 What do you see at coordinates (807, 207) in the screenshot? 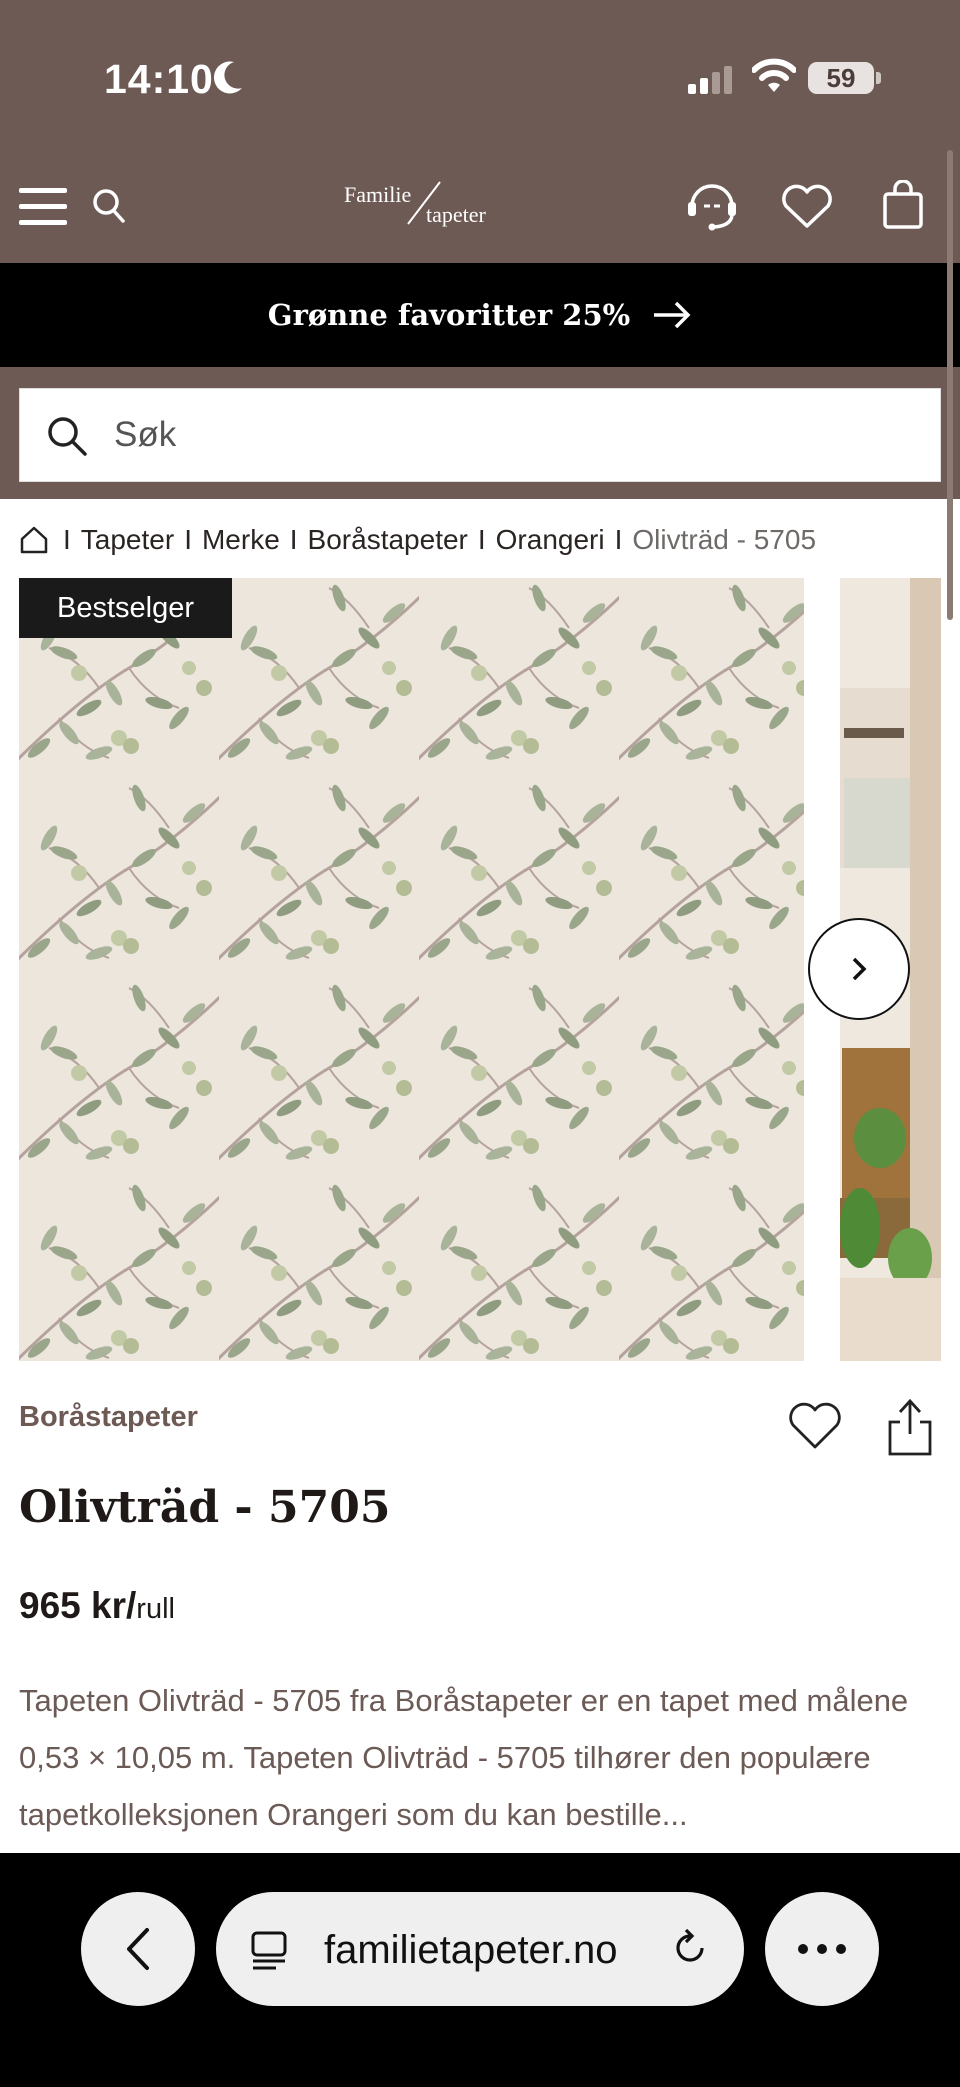
I see `wishlist-heart-icon` at bounding box center [807, 207].